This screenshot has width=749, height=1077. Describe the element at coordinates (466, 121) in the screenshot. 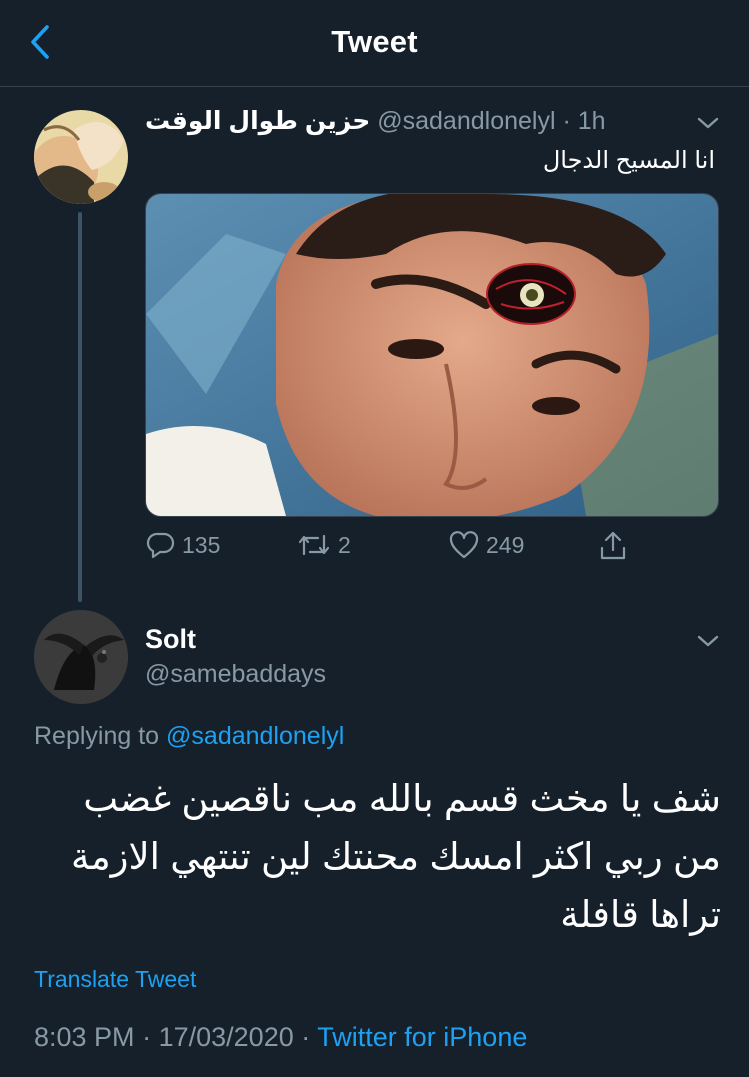

I see `handle: @sadandlonelyl` at that location.